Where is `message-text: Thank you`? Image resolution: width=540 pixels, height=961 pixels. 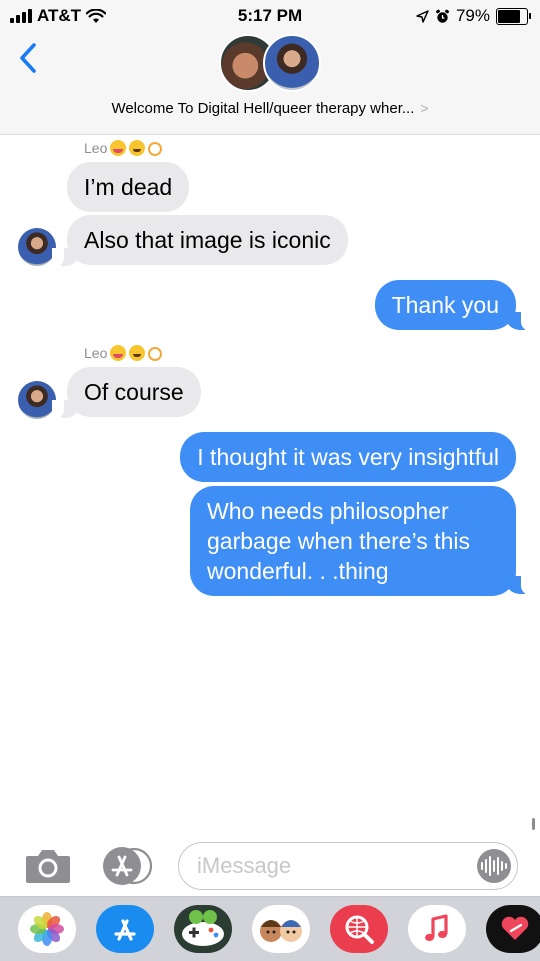
message-text: Thank you is located at coordinates (445, 305).